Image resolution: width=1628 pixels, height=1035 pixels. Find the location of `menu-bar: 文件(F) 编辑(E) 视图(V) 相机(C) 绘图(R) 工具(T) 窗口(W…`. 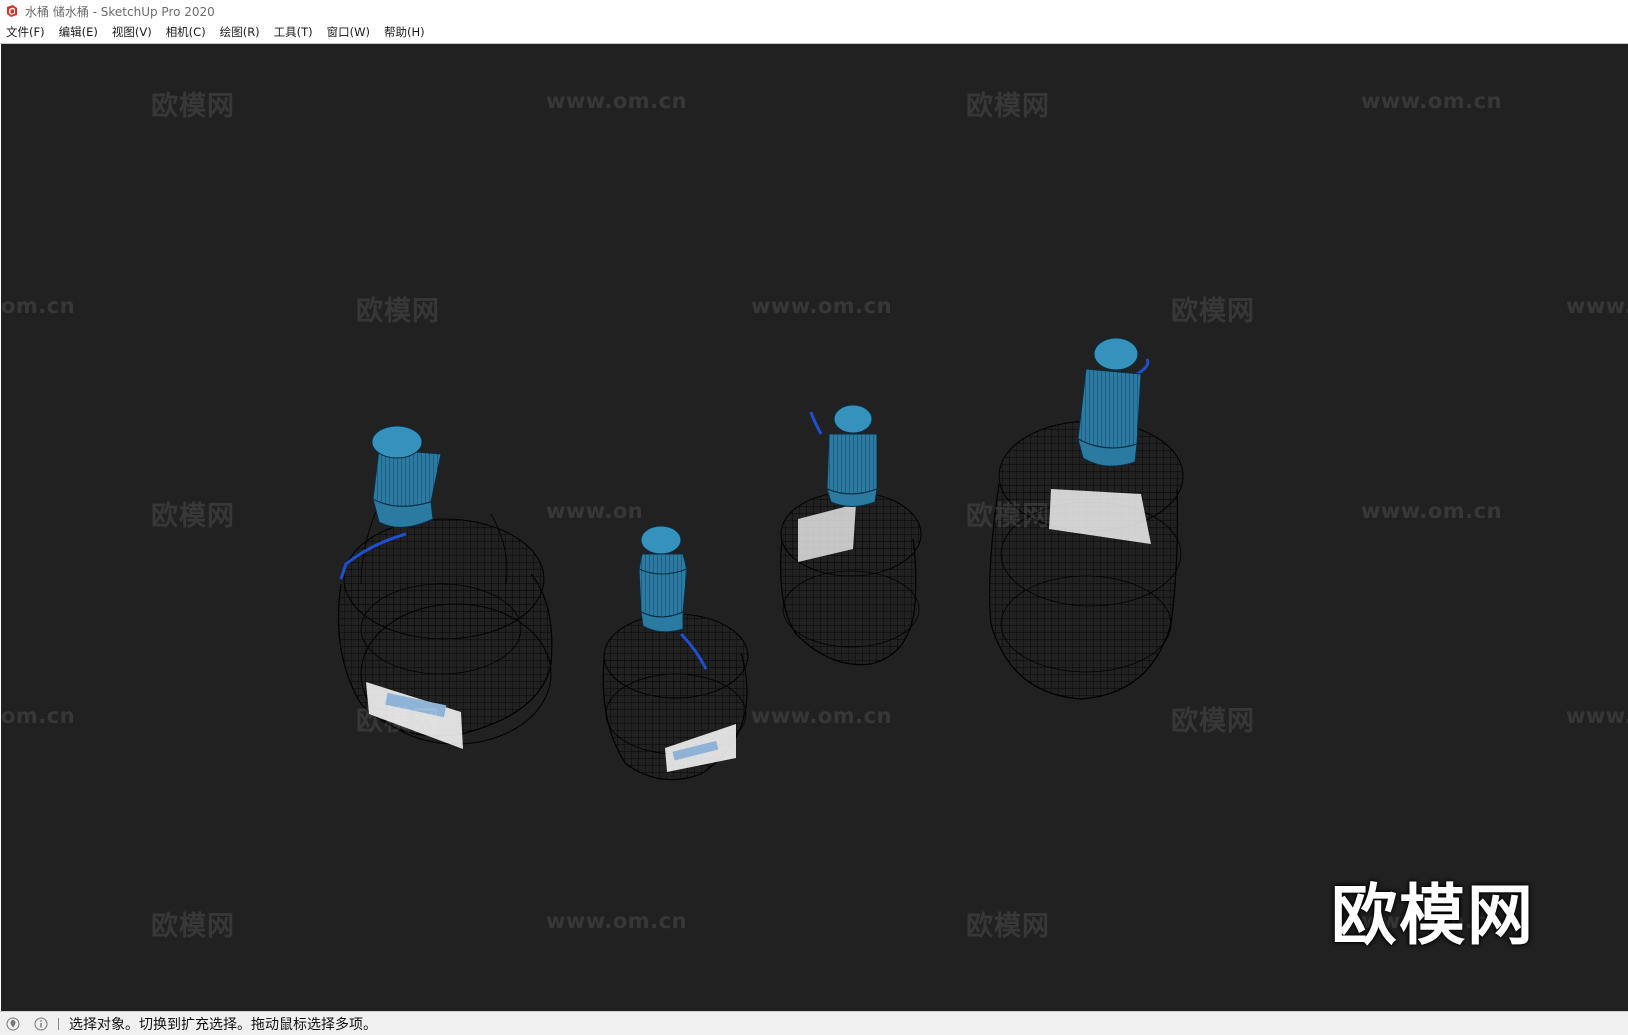

menu-bar: 文件(F) 编辑(E) 视图(V) 相机(C) 绘图(R) 工具(T) 窗口(W… is located at coordinates (814, 33).